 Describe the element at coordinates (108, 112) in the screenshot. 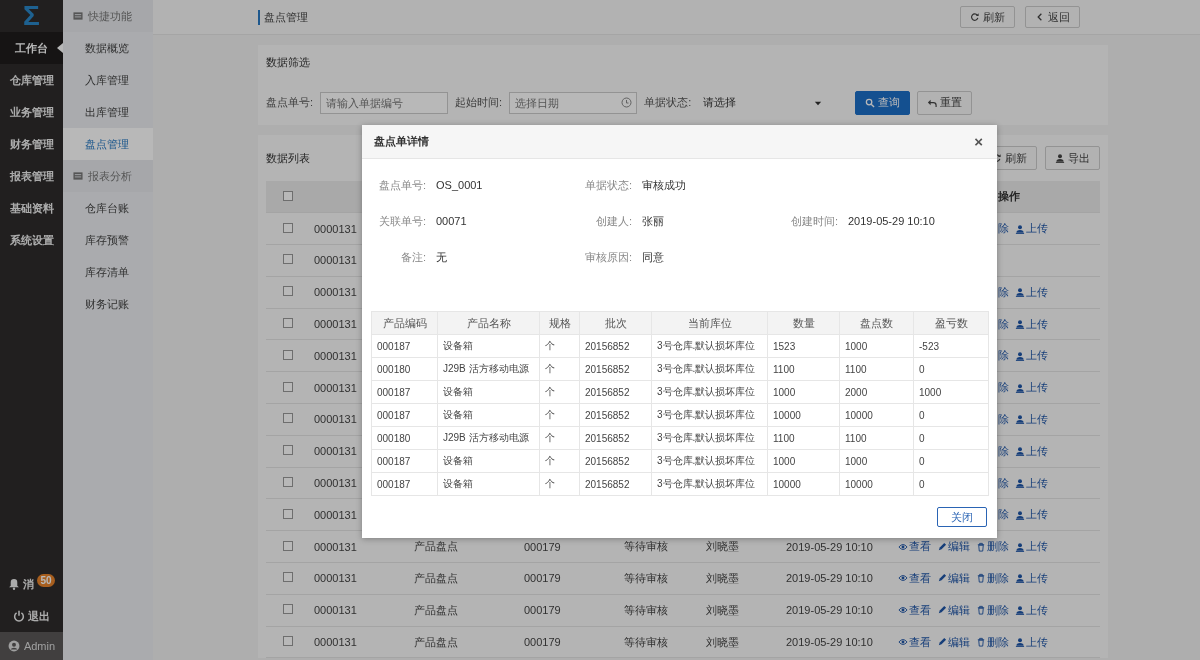

I see `submenu-item: 出库管理` at that location.